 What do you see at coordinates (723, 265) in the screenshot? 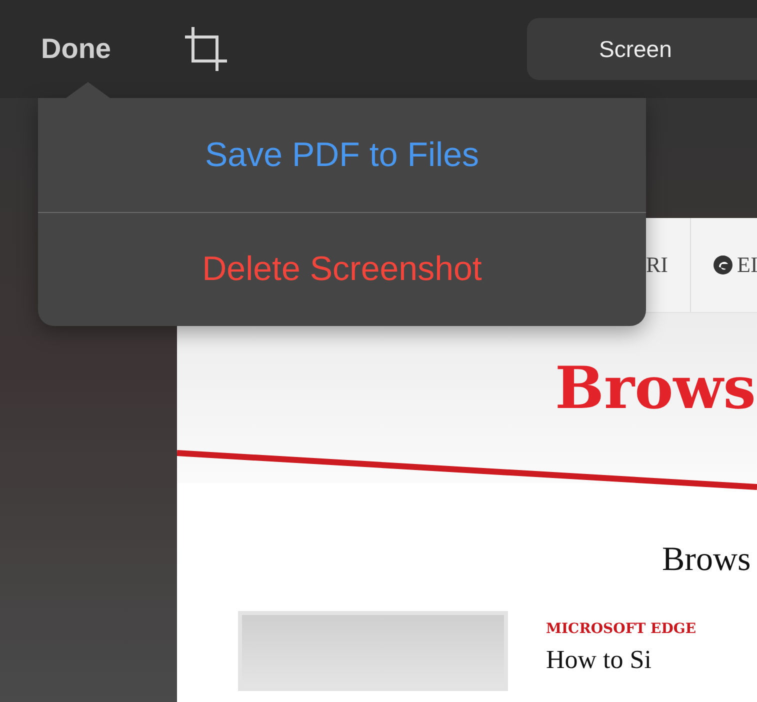
I see `browser-icon` at bounding box center [723, 265].